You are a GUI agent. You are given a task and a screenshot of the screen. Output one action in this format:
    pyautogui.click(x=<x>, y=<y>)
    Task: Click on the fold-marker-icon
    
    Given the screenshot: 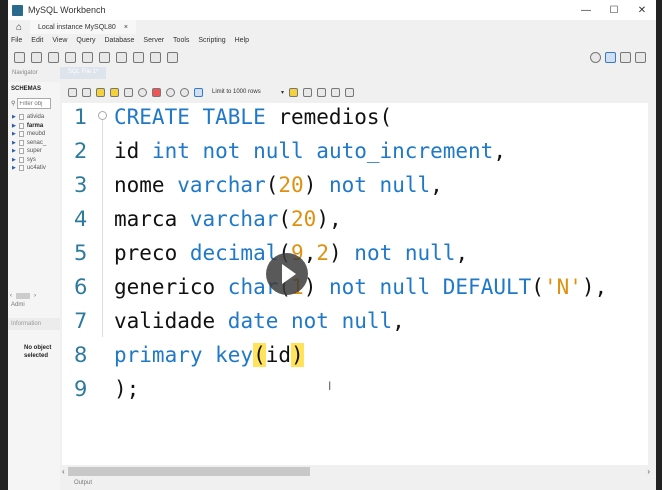 What is the action you would take?
    pyautogui.click(x=102, y=224)
    